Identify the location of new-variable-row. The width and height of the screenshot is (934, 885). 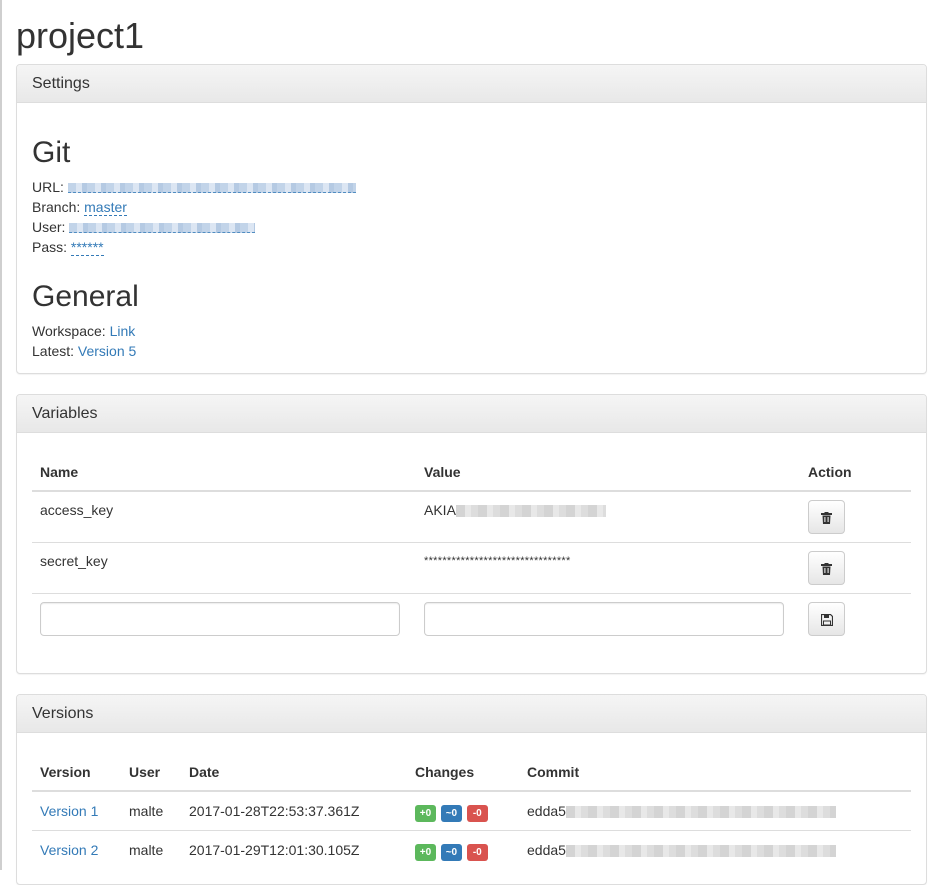
(471, 619).